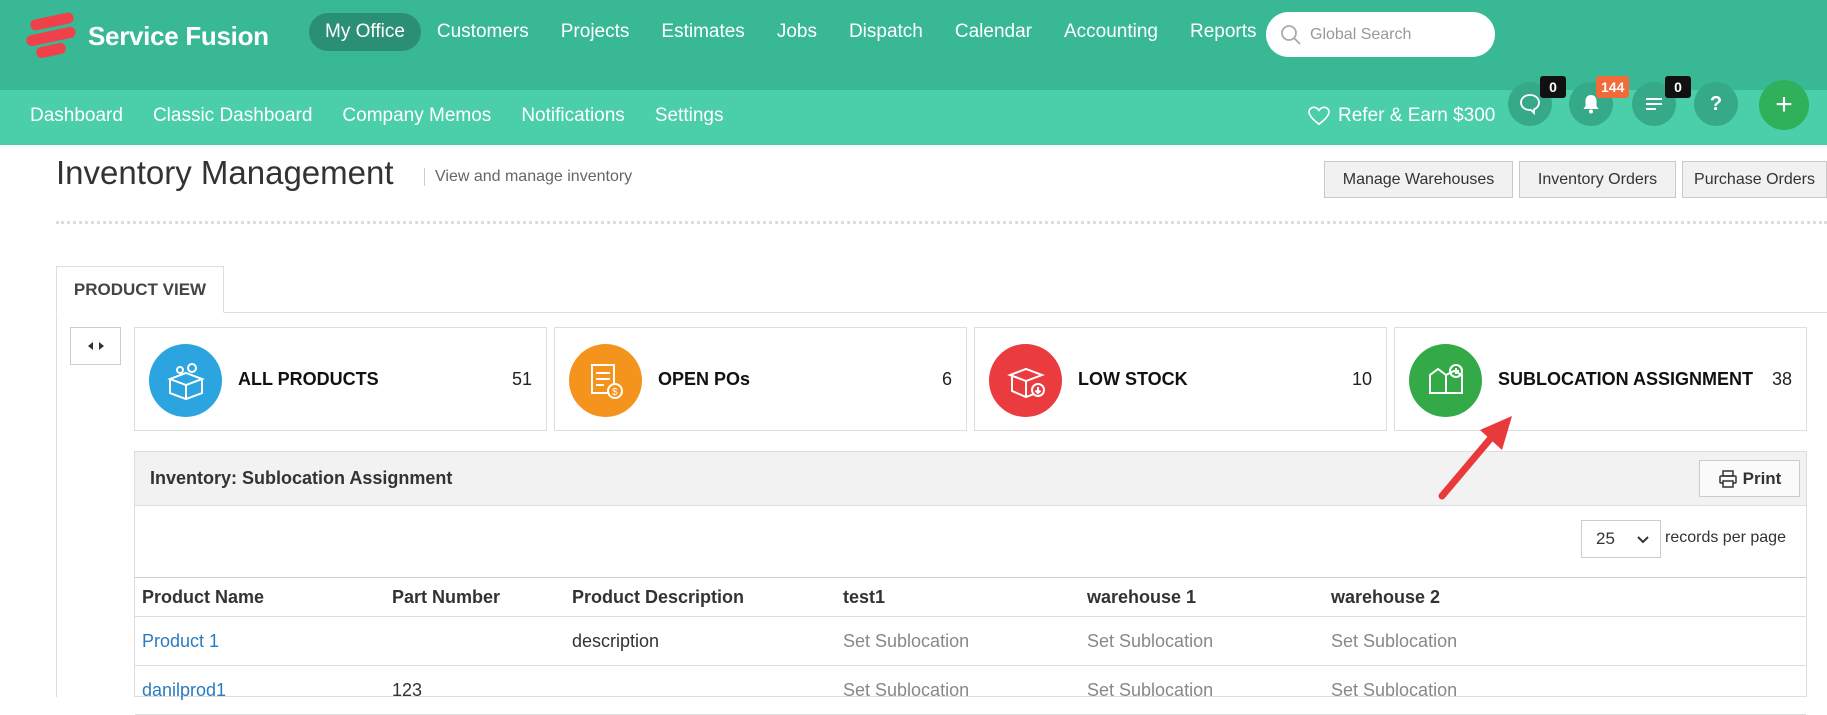  I want to click on col-test1: test1, so click(958, 597).